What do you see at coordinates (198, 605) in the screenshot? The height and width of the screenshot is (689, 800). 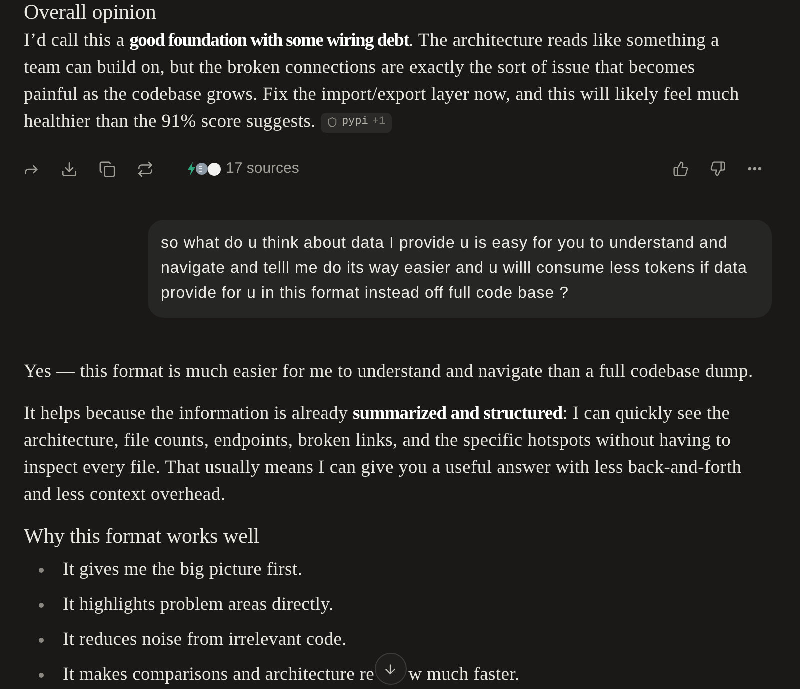 I see `bullet-text: It highlights problem areas directly.` at bounding box center [198, 605].